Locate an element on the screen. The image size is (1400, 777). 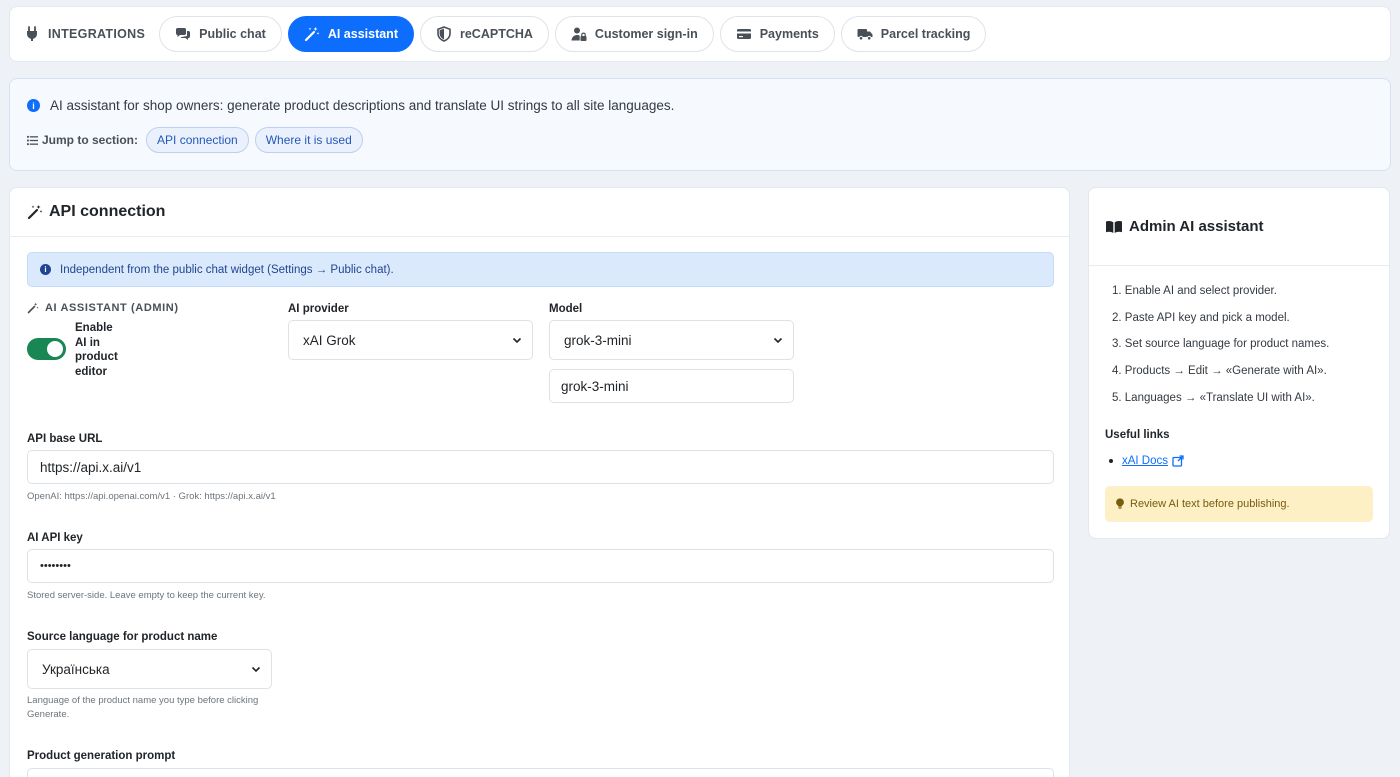
model-select: grok-3-mini is located at coordinates (671, 340).